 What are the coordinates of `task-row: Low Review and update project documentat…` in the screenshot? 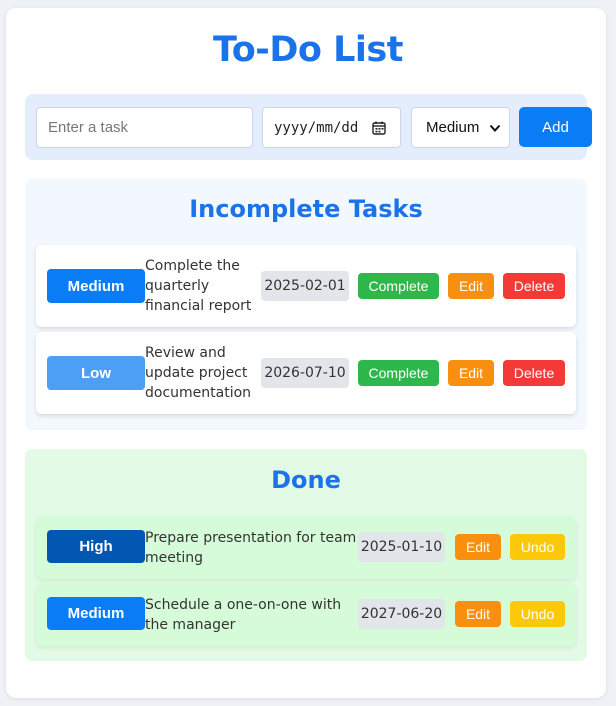 It's located at (306, 373).